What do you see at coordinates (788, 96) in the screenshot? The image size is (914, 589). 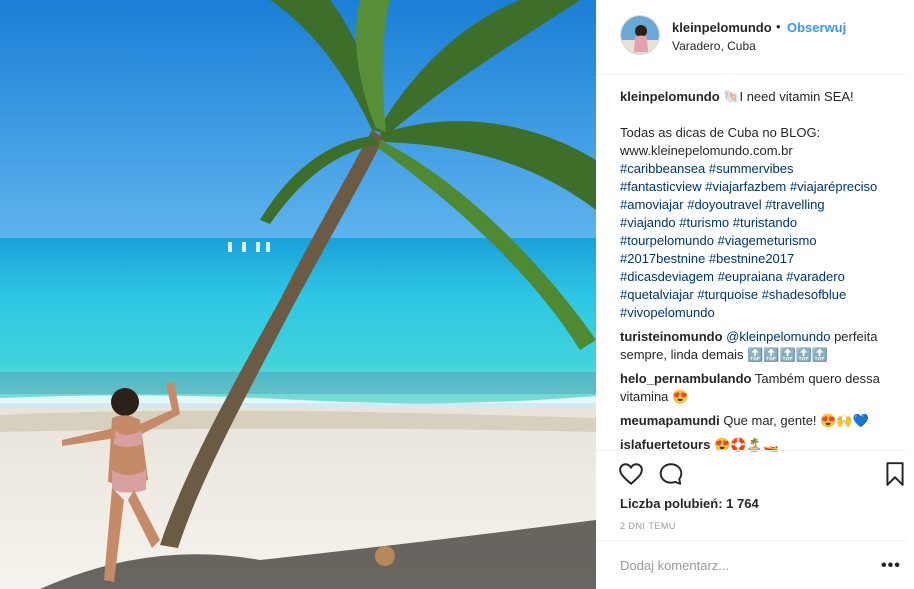 I see `caption-first-line: 🐚I need vitamin SEA!` at bounding box center [788, 96].